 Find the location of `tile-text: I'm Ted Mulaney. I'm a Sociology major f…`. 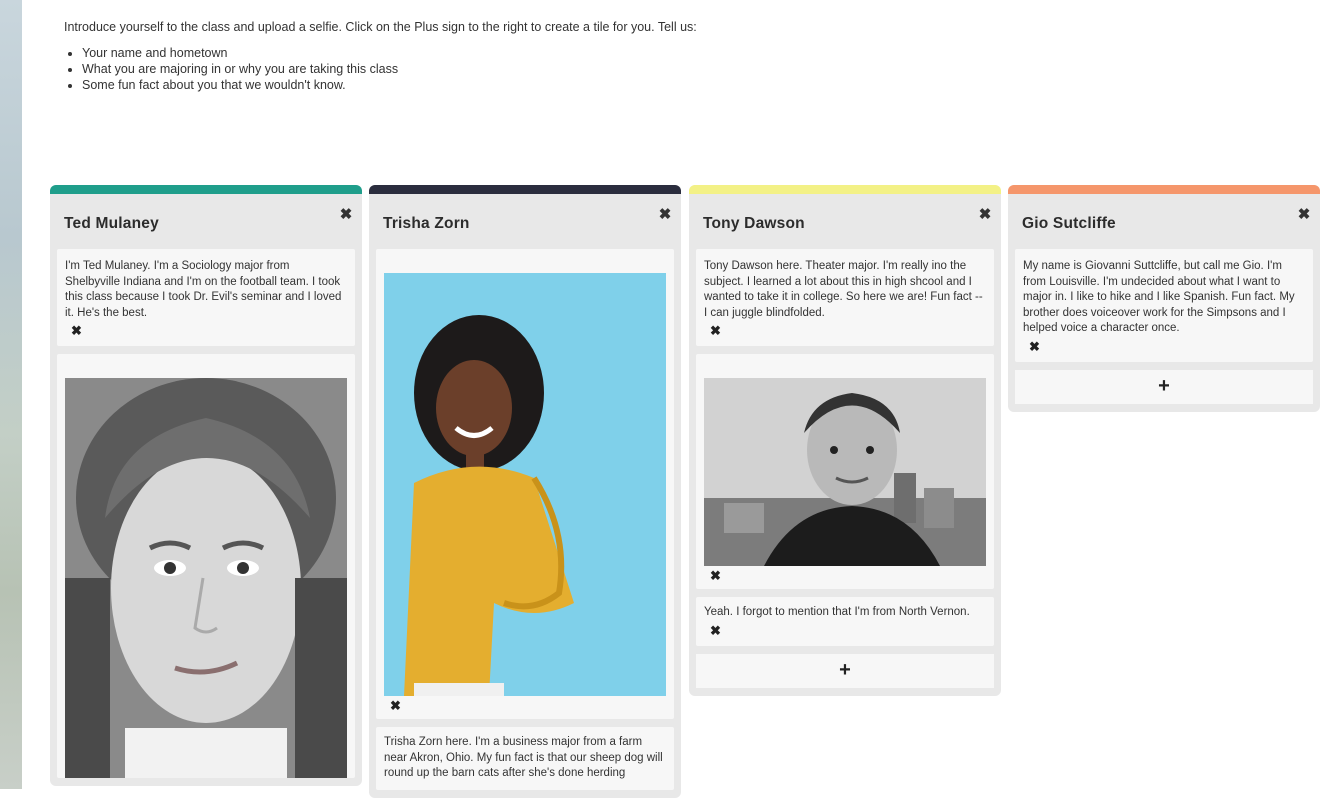

tile-text: I'm Ted Mulaney. I'm a Sociology major f… is located at coordinates (203, 289).